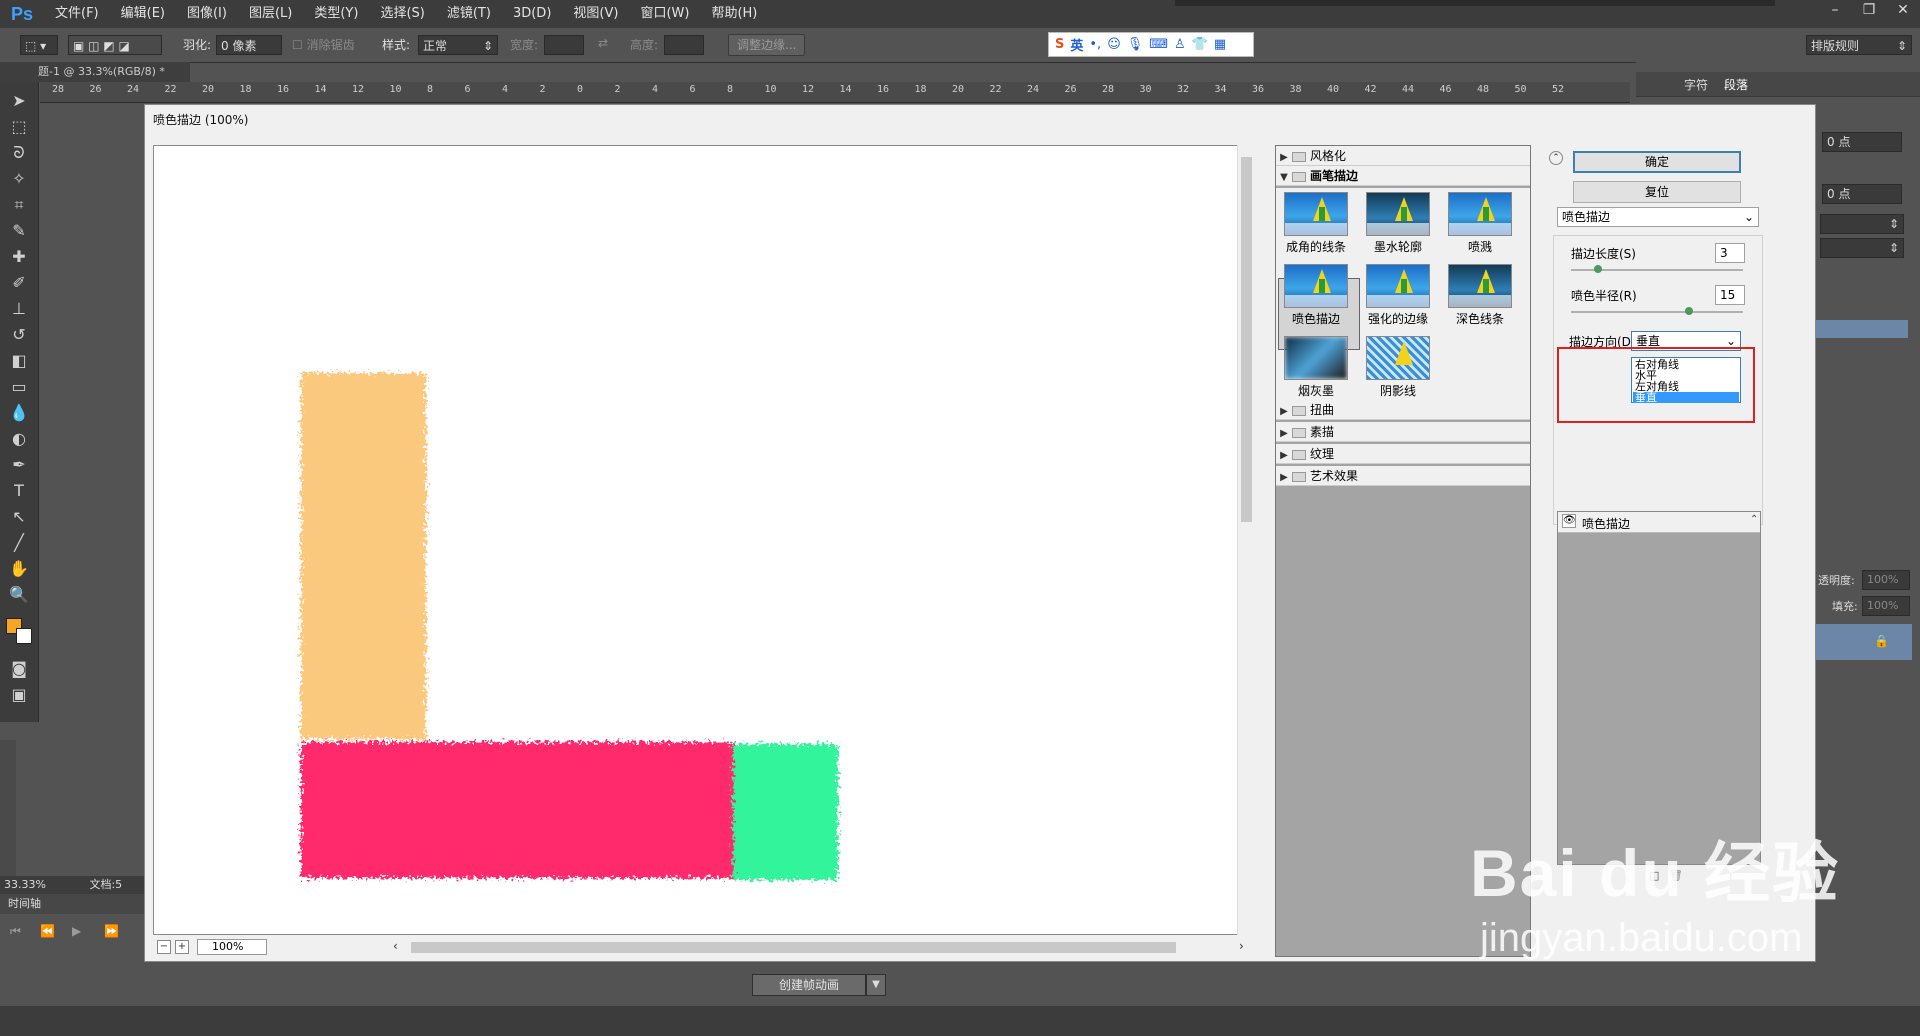 This screenshot has height=1036, width=1920. Describe the element at coordinates (458, 45) in the screenshot. I see `style-select: 正常 ⇕` at that location.